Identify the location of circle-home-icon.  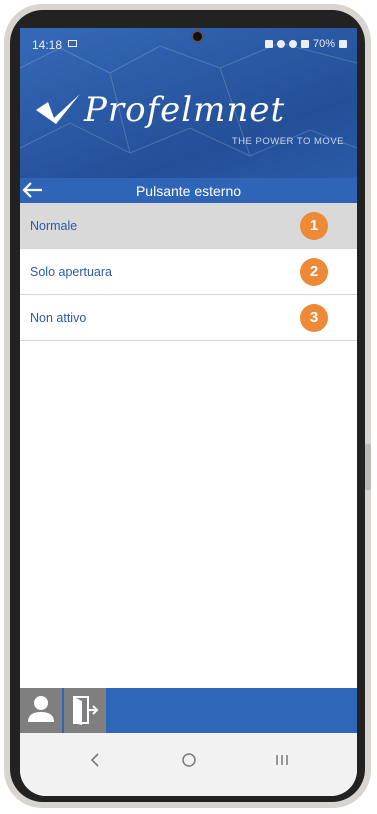
(189, 760).